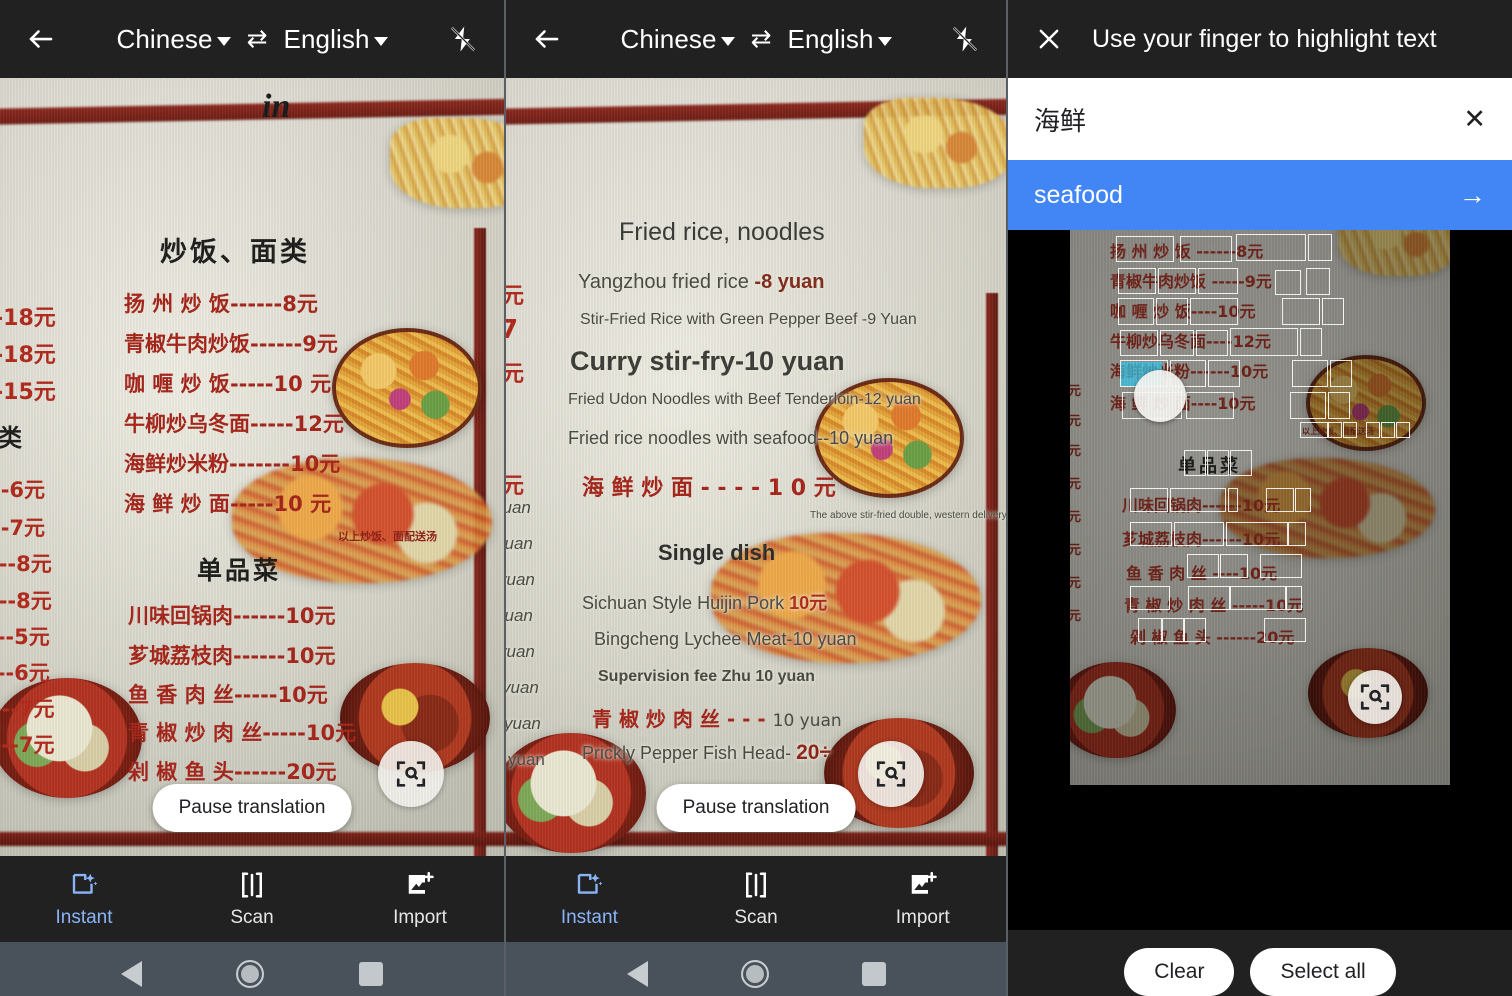 Image resolution: width=1512 pixels, height=996 pixels. I want to click on left-price: --6元, so click(23, 490).